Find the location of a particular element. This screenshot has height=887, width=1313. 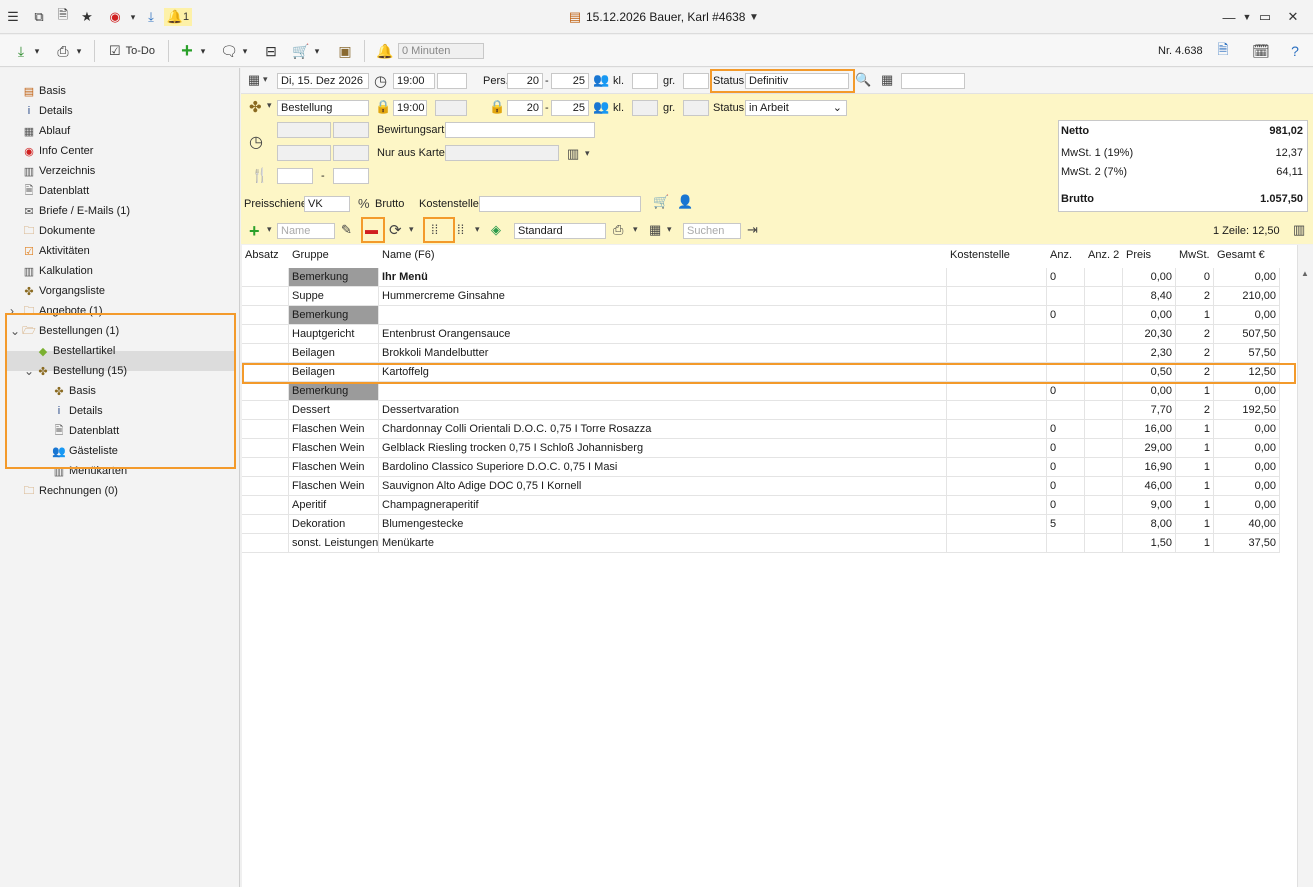

sidebar-item-0: ▤ Basis is located at coordinates (44, 91).